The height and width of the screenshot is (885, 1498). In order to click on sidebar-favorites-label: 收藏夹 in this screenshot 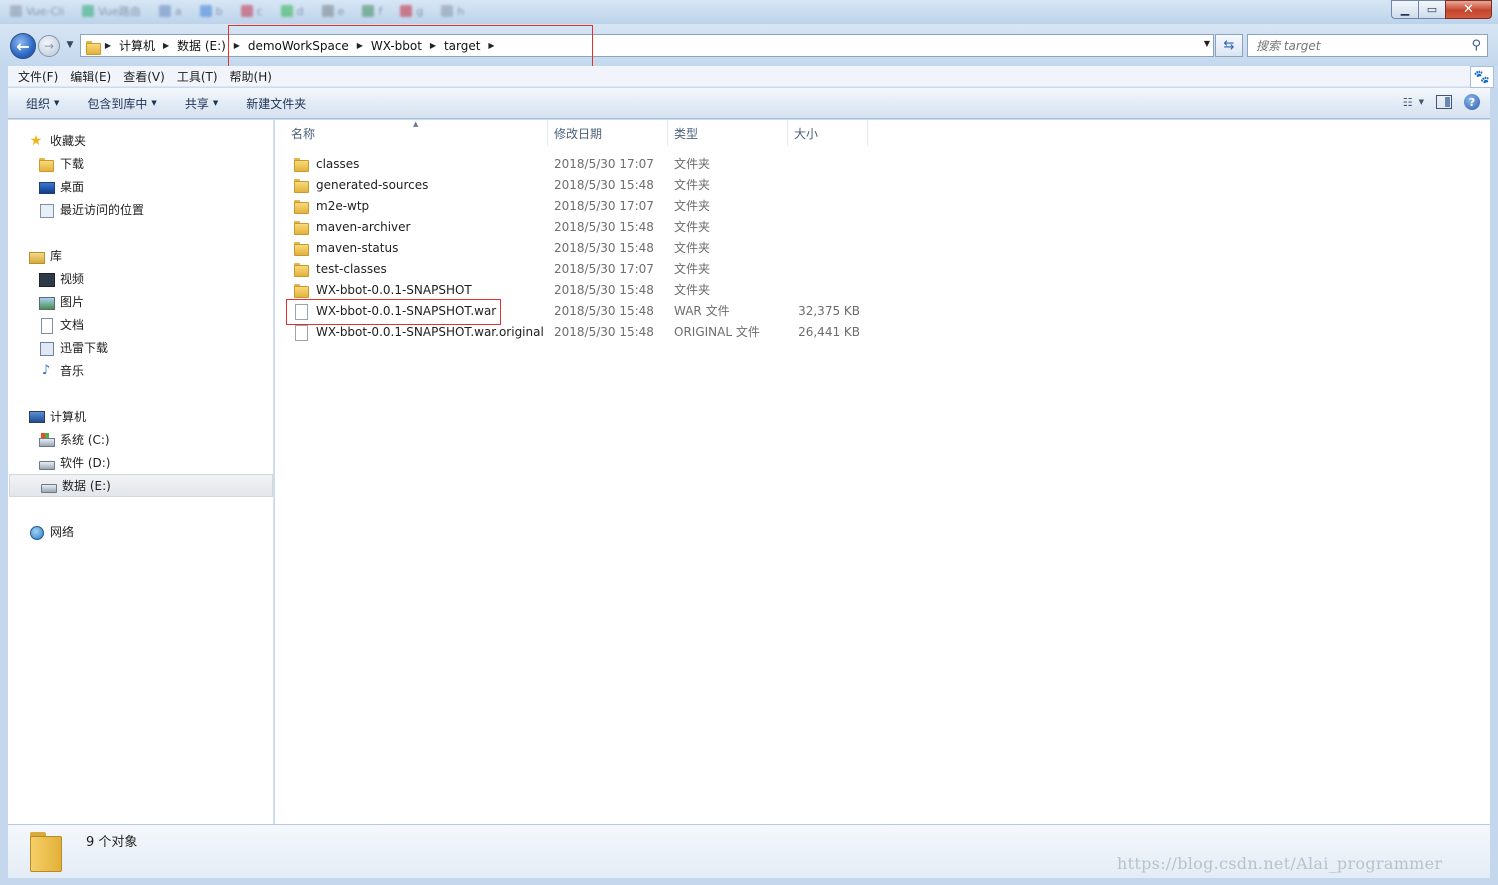, I will do `click(68, 141)`.